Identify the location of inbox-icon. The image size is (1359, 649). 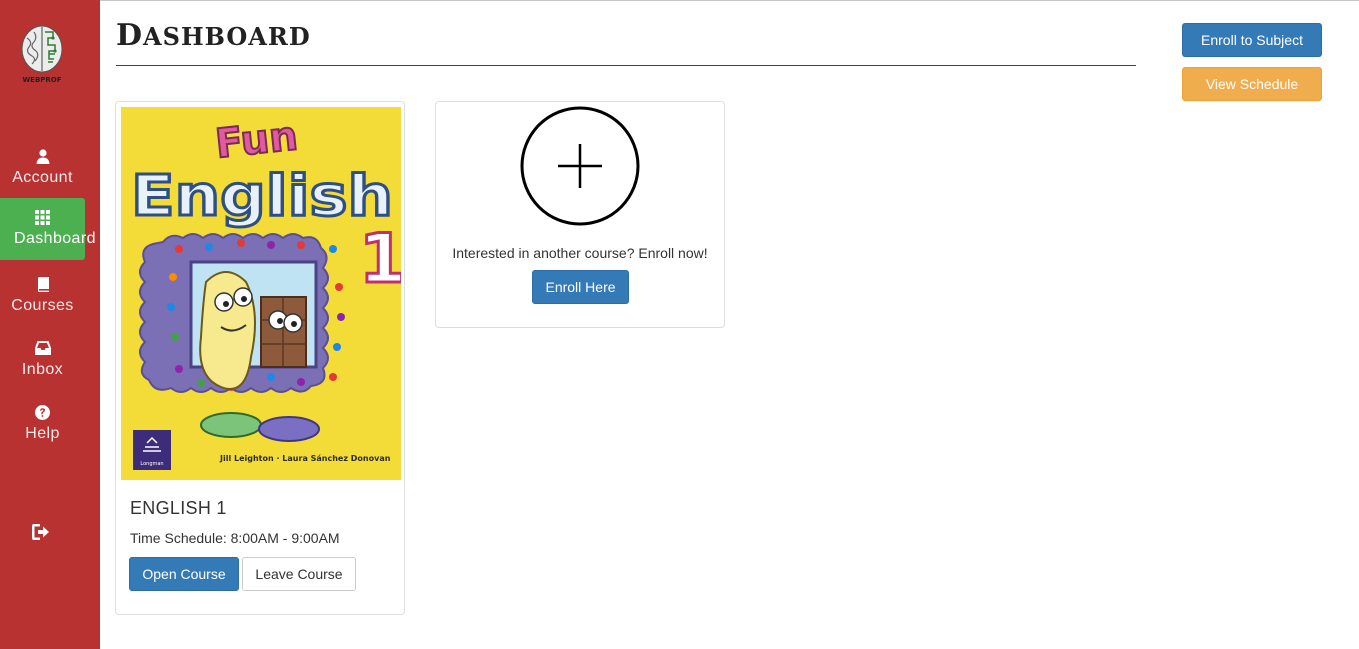
(42, 348).